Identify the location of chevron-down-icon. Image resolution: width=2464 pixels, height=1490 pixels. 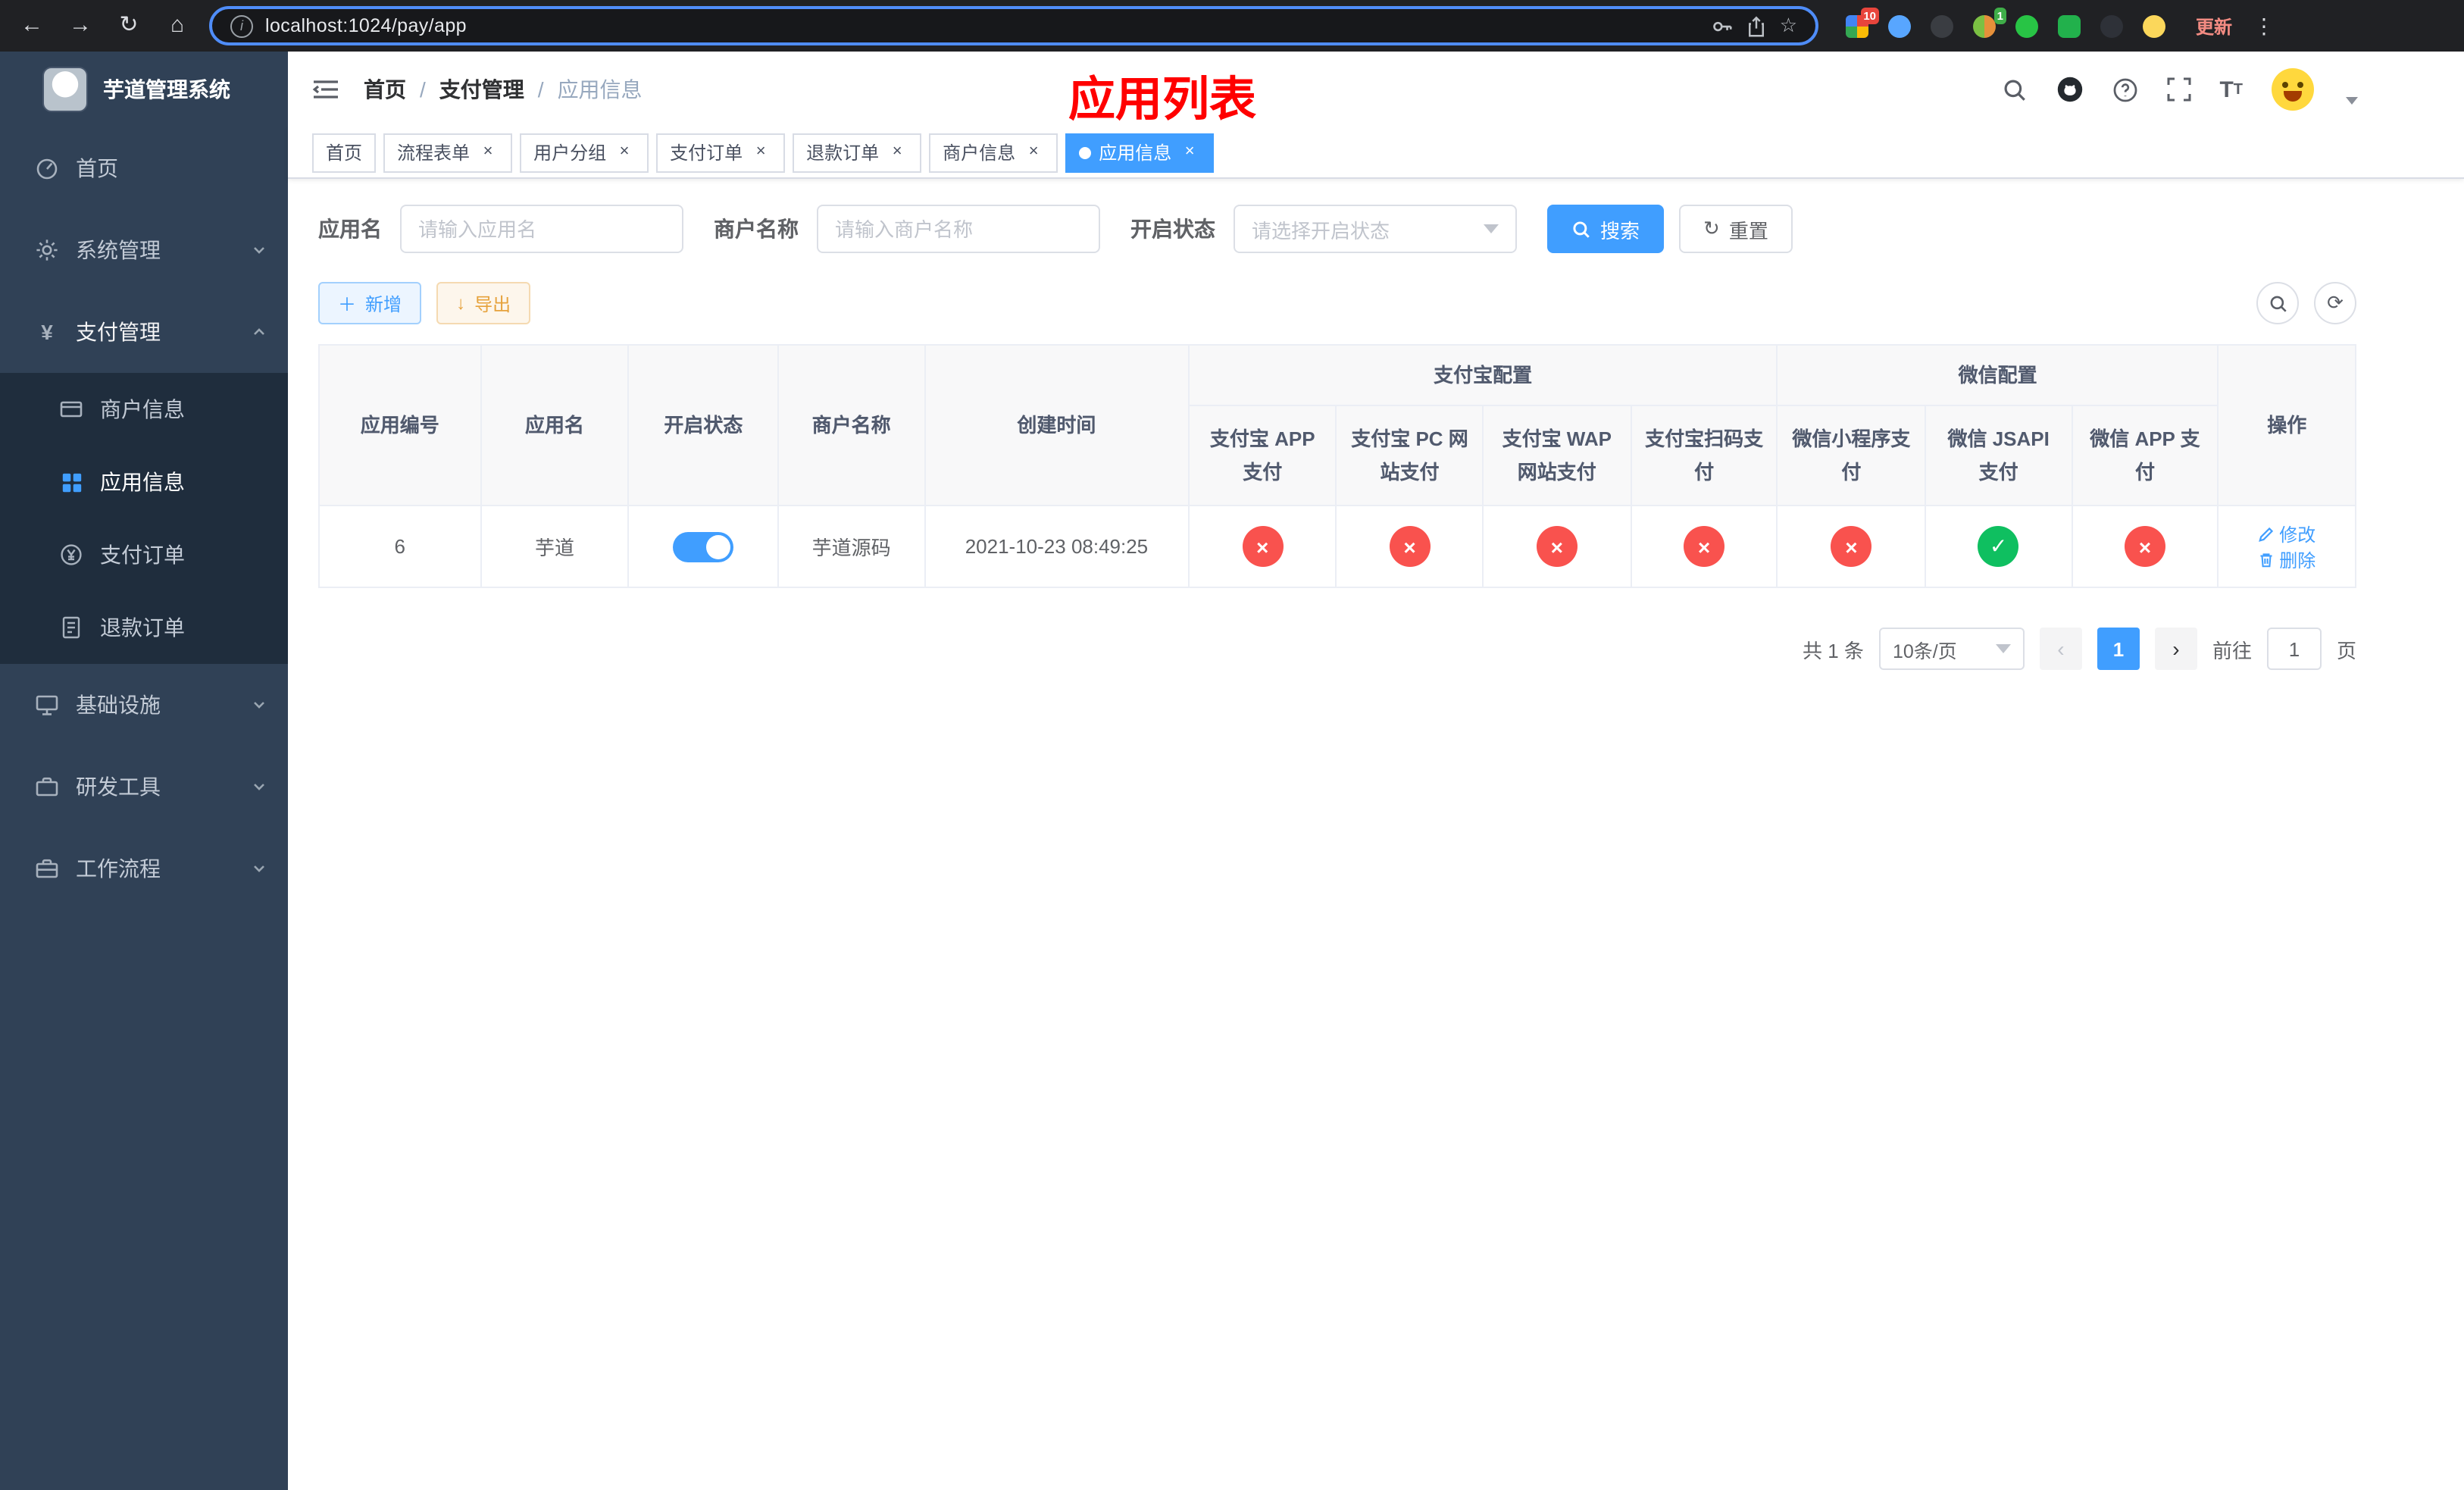
(2003, 648).